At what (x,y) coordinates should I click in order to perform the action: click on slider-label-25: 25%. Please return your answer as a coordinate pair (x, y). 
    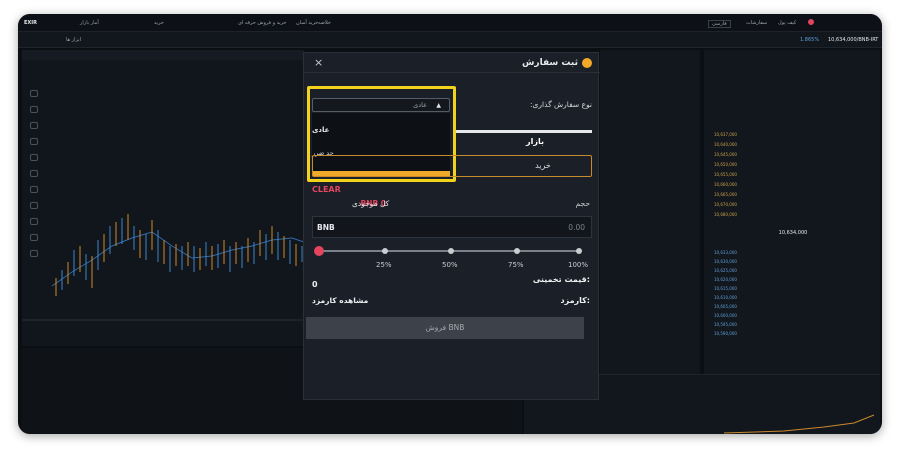
    Looking at the image, I should click on (384, 265).